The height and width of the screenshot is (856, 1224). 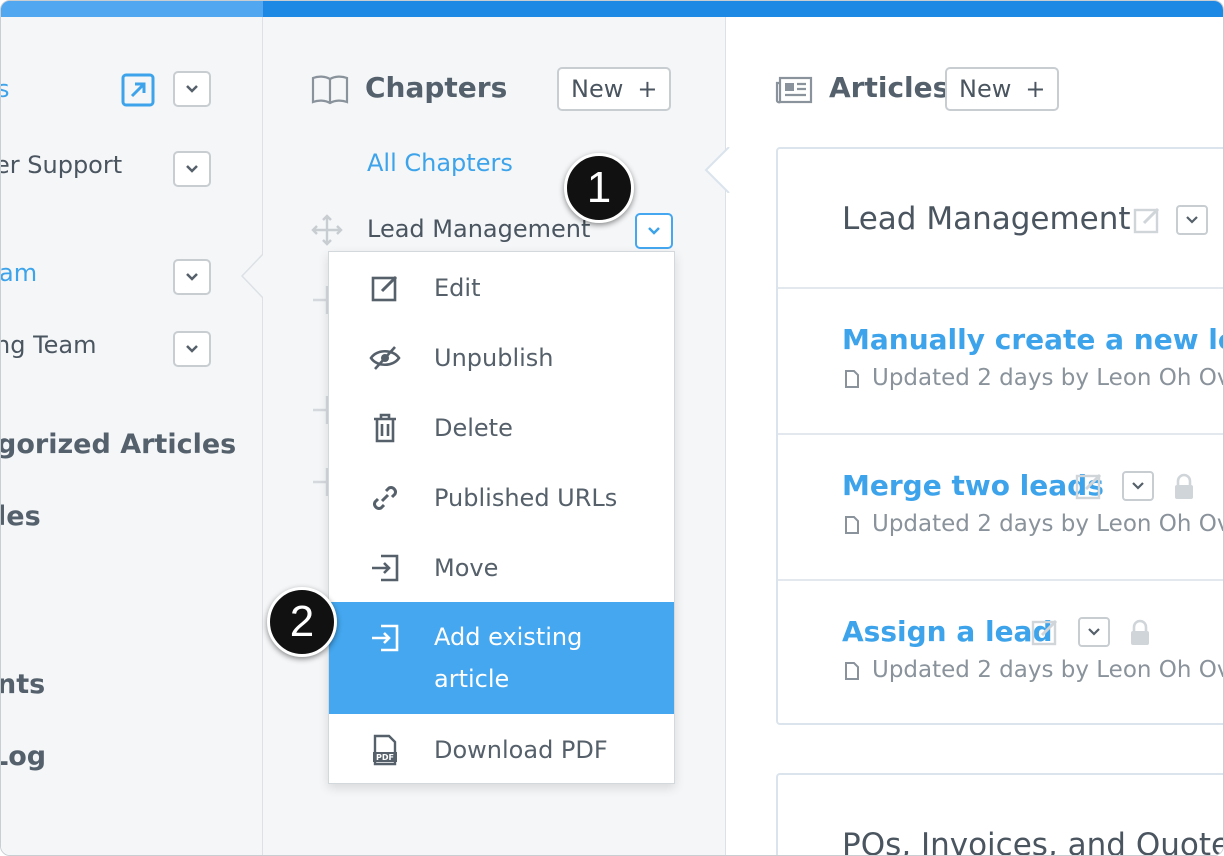 I want to click on article-title-link: Manually create a new lead, so click(x=1032, y=339).